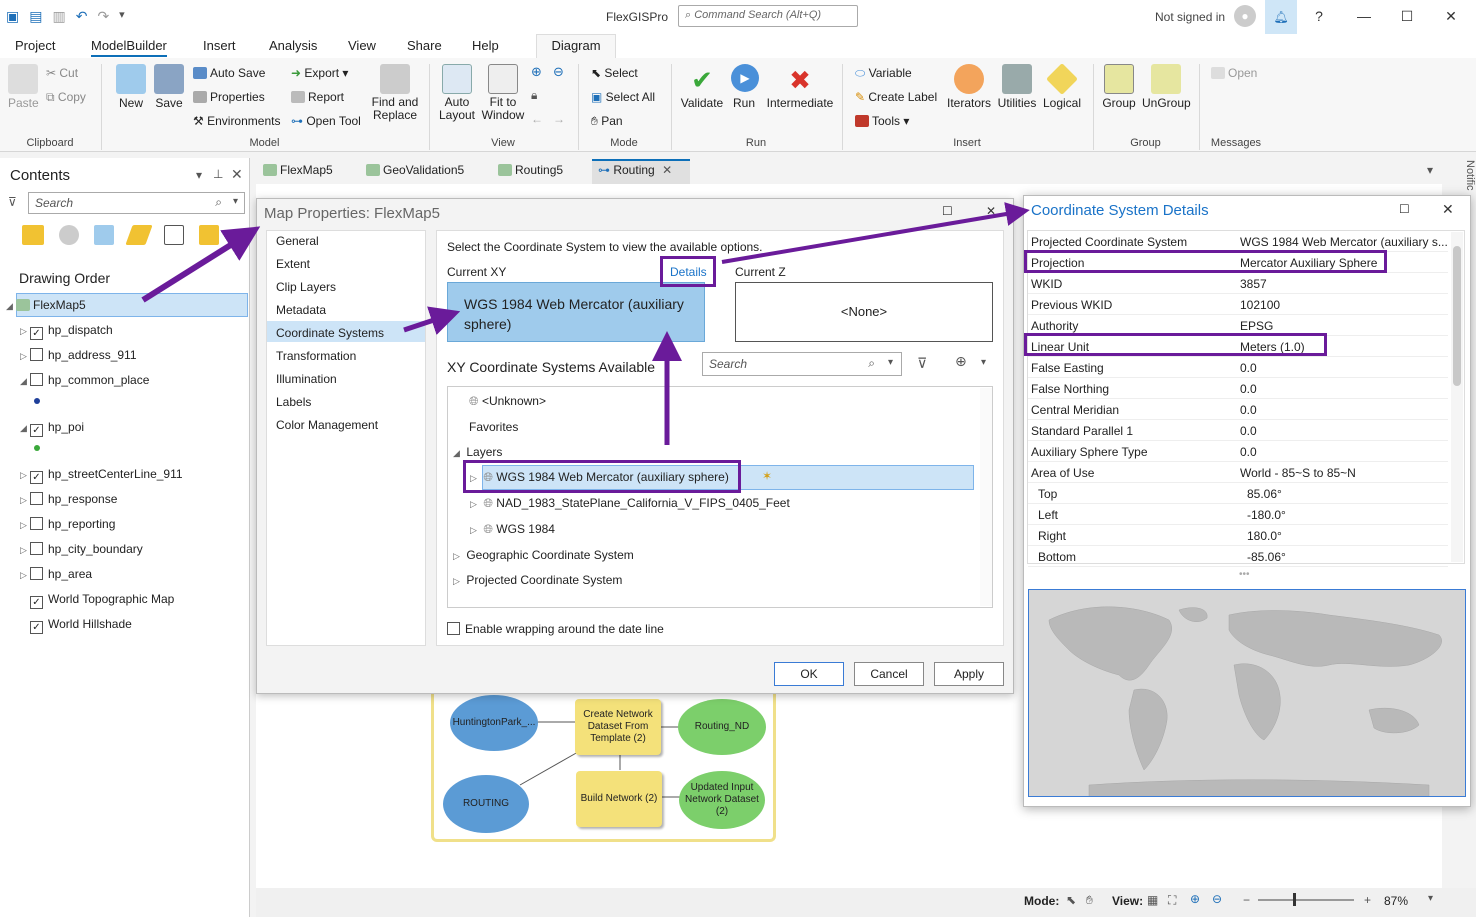 The height and width of the screenshot is (917, 1476). I want to click on iterators-button: Iterators, so click(969, 87).